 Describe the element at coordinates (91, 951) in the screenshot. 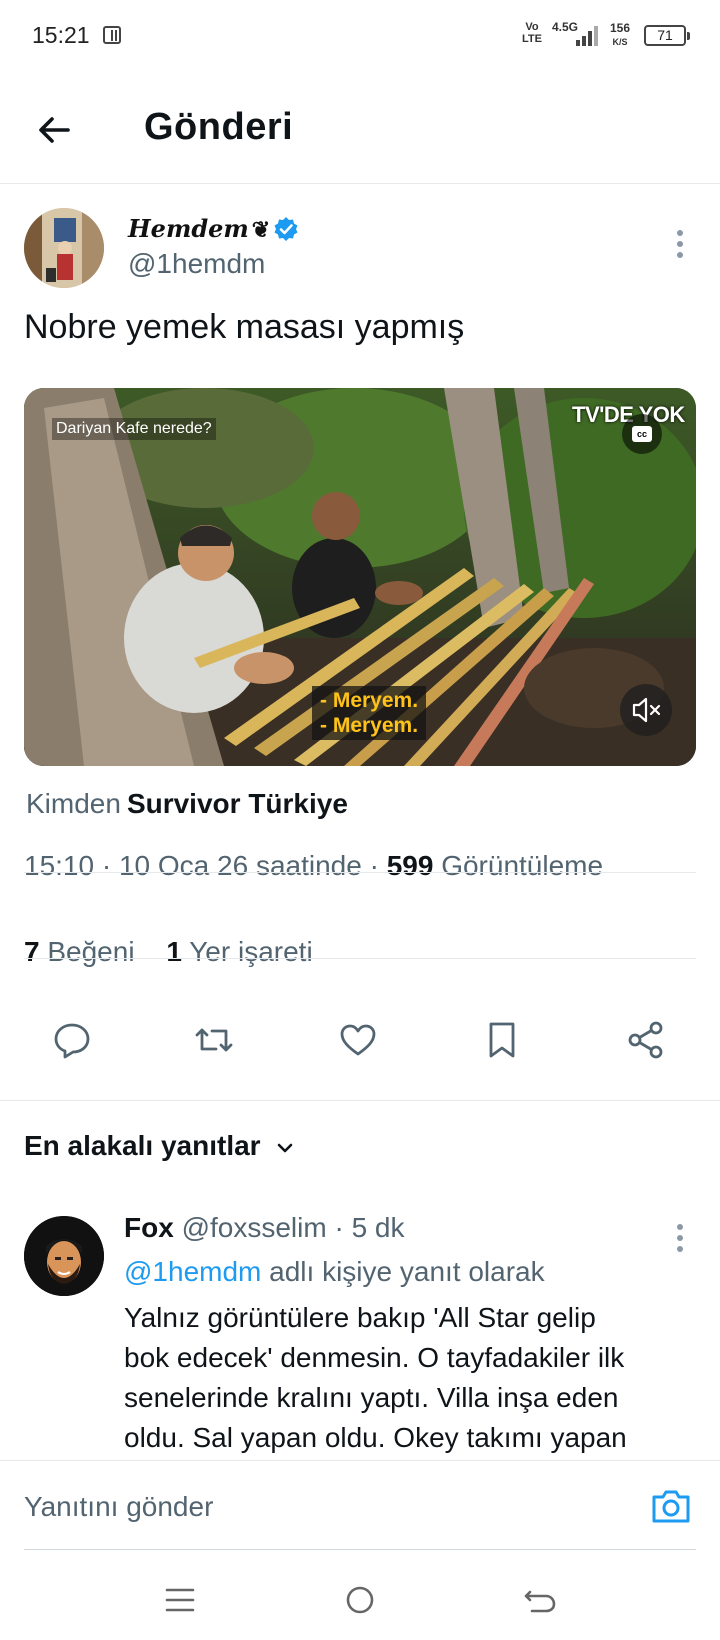

I see `likes-label: Beğeni` at that location.